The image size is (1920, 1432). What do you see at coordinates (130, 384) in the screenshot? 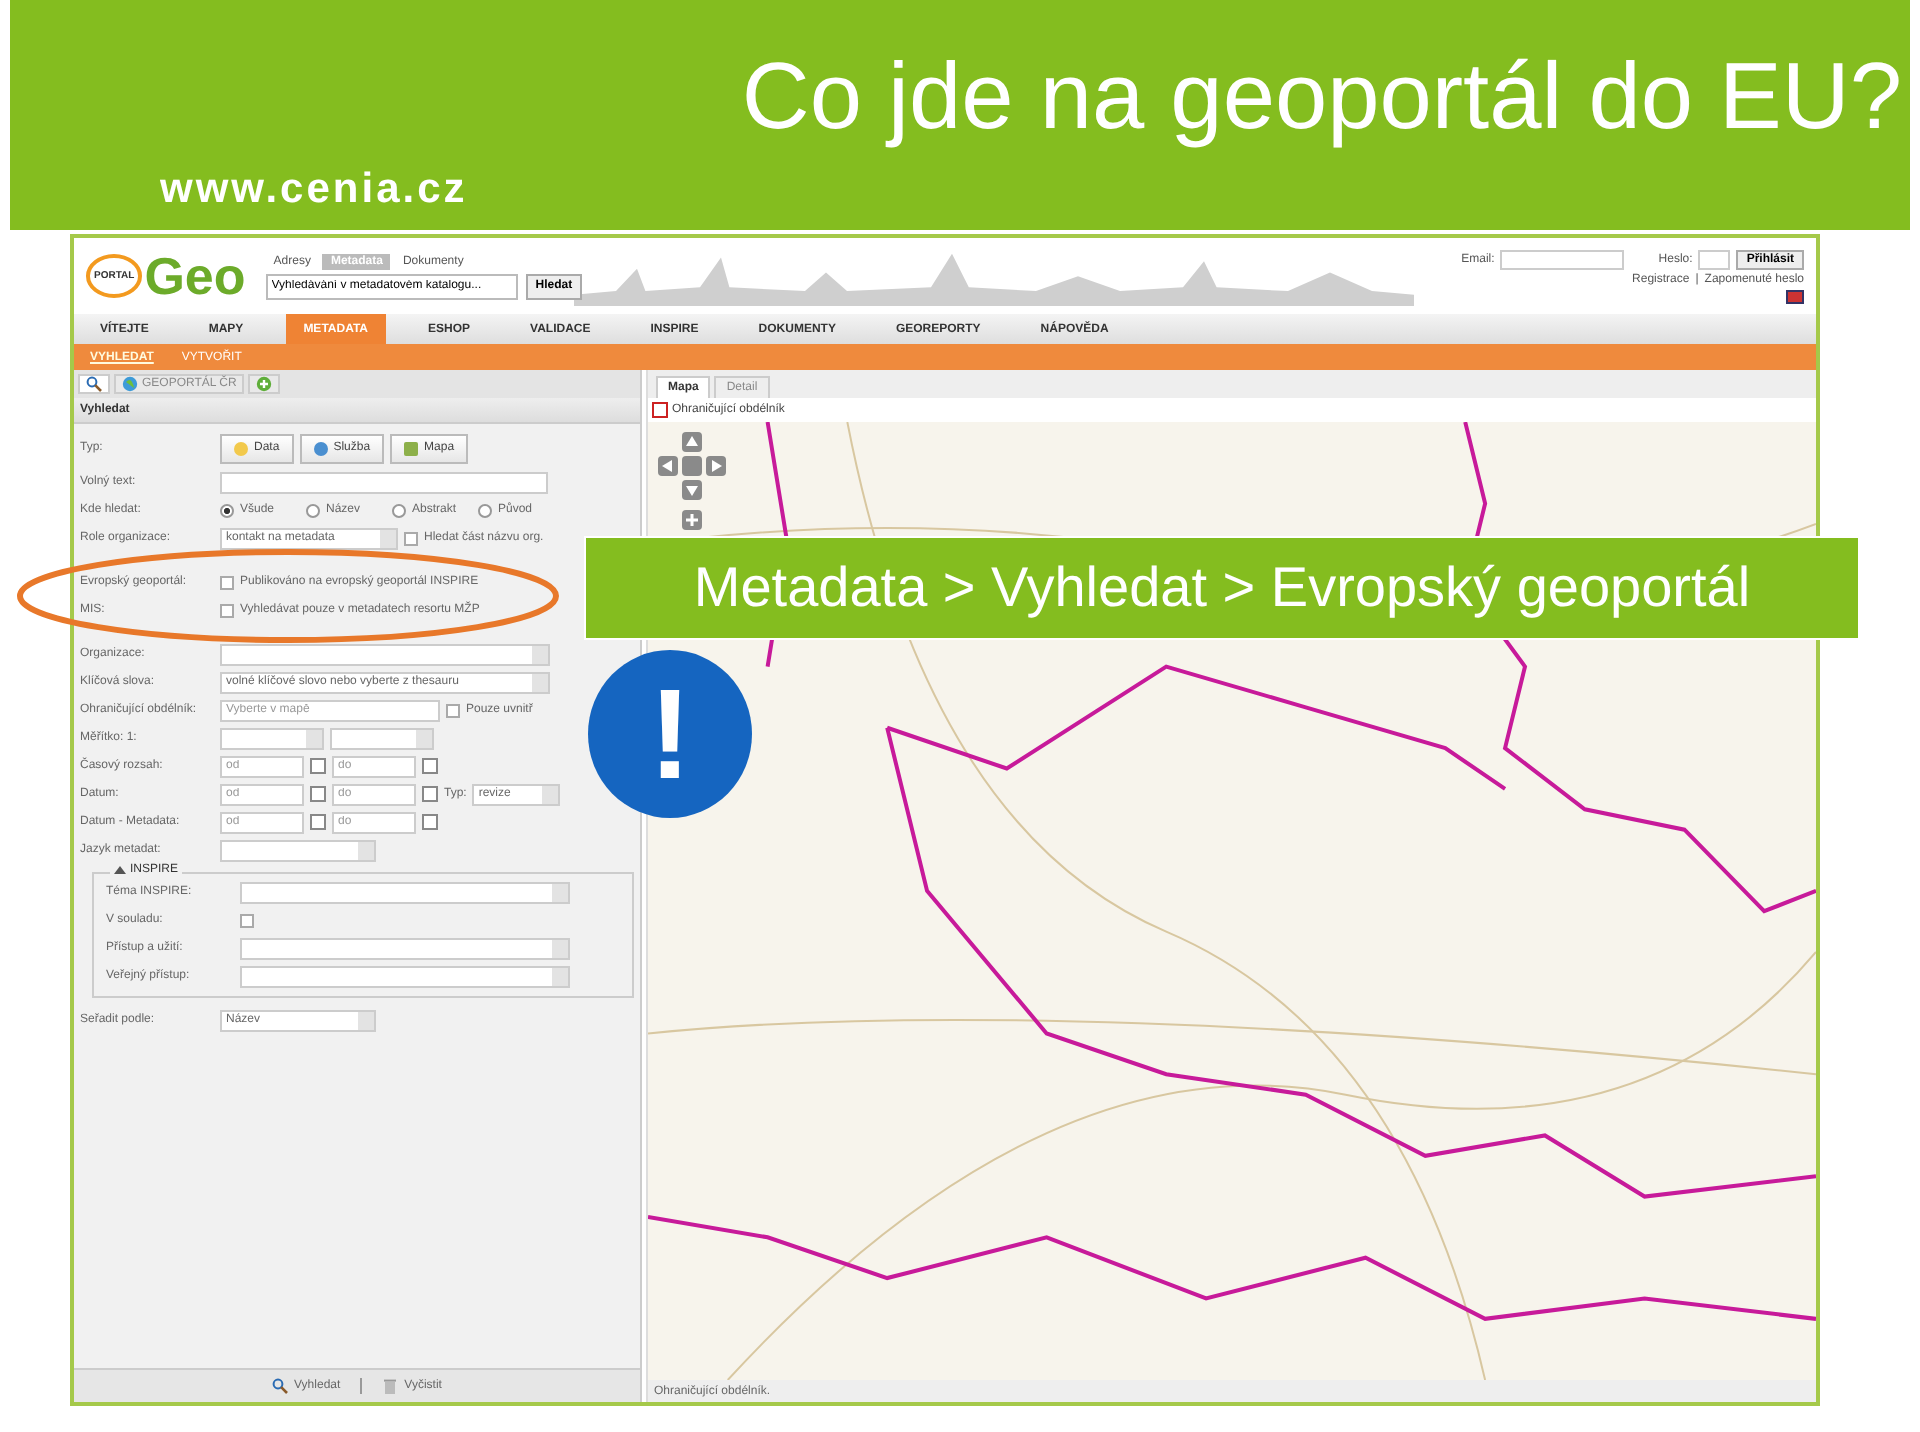
I see `globe-icon` at bounding box center [130, 384].